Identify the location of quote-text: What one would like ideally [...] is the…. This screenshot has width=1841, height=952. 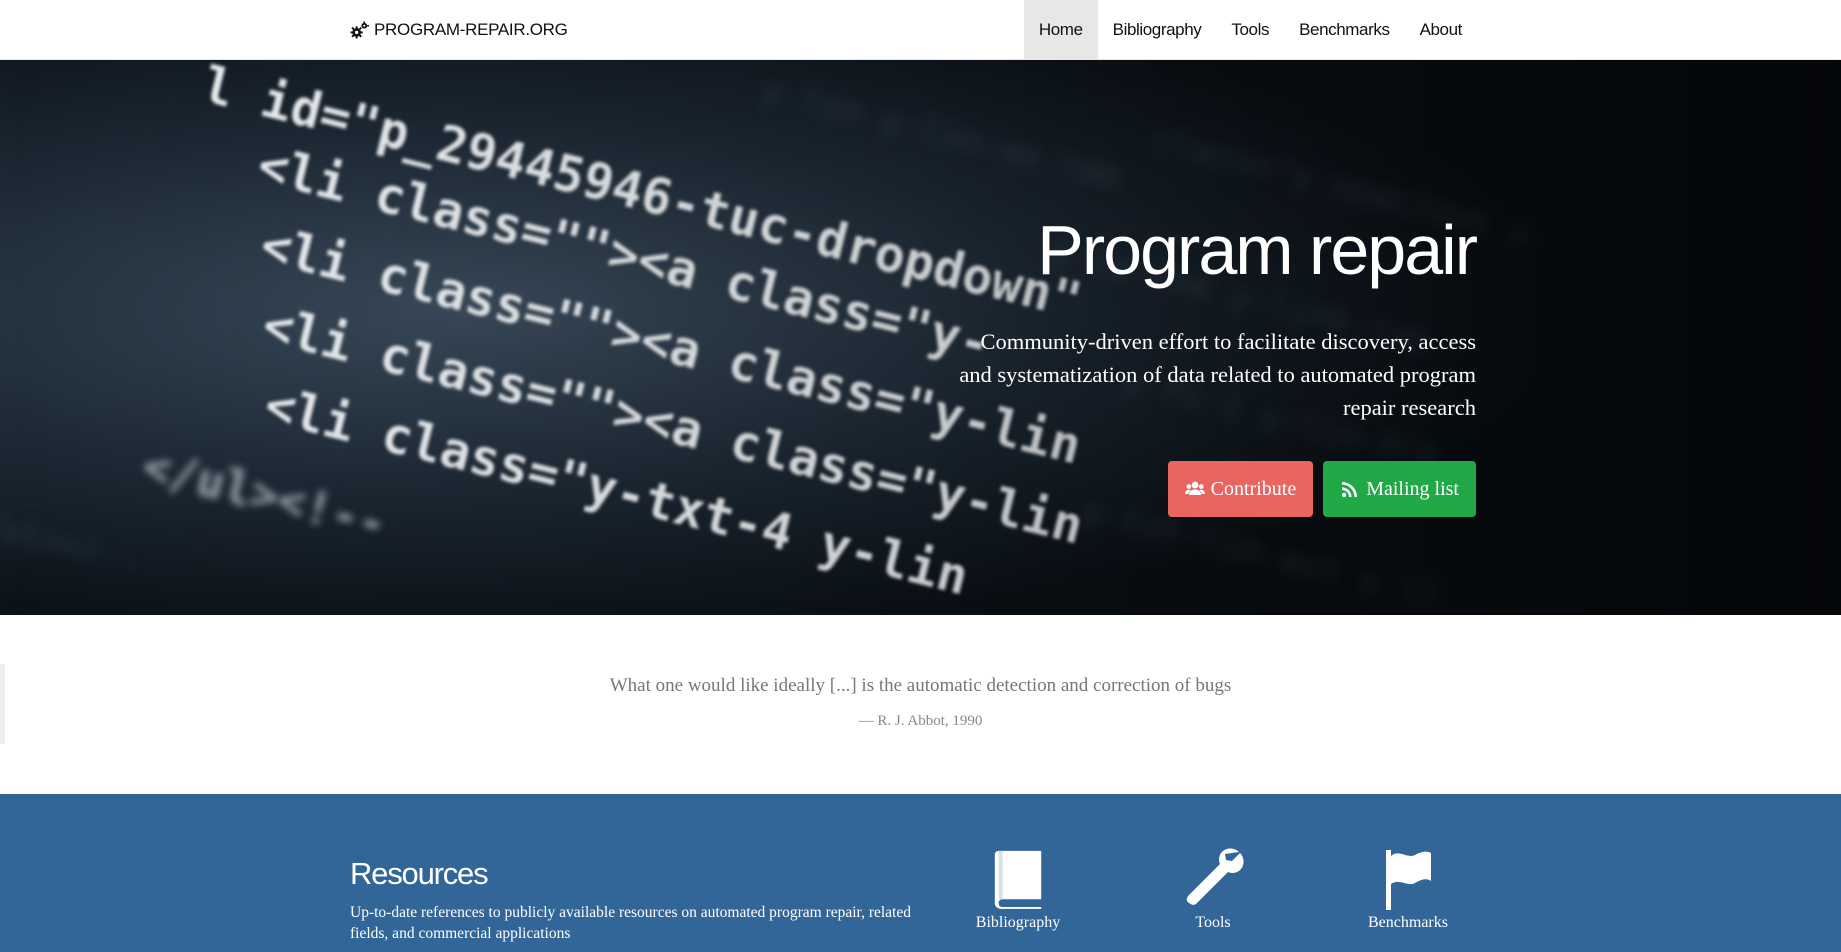
(920, 685).